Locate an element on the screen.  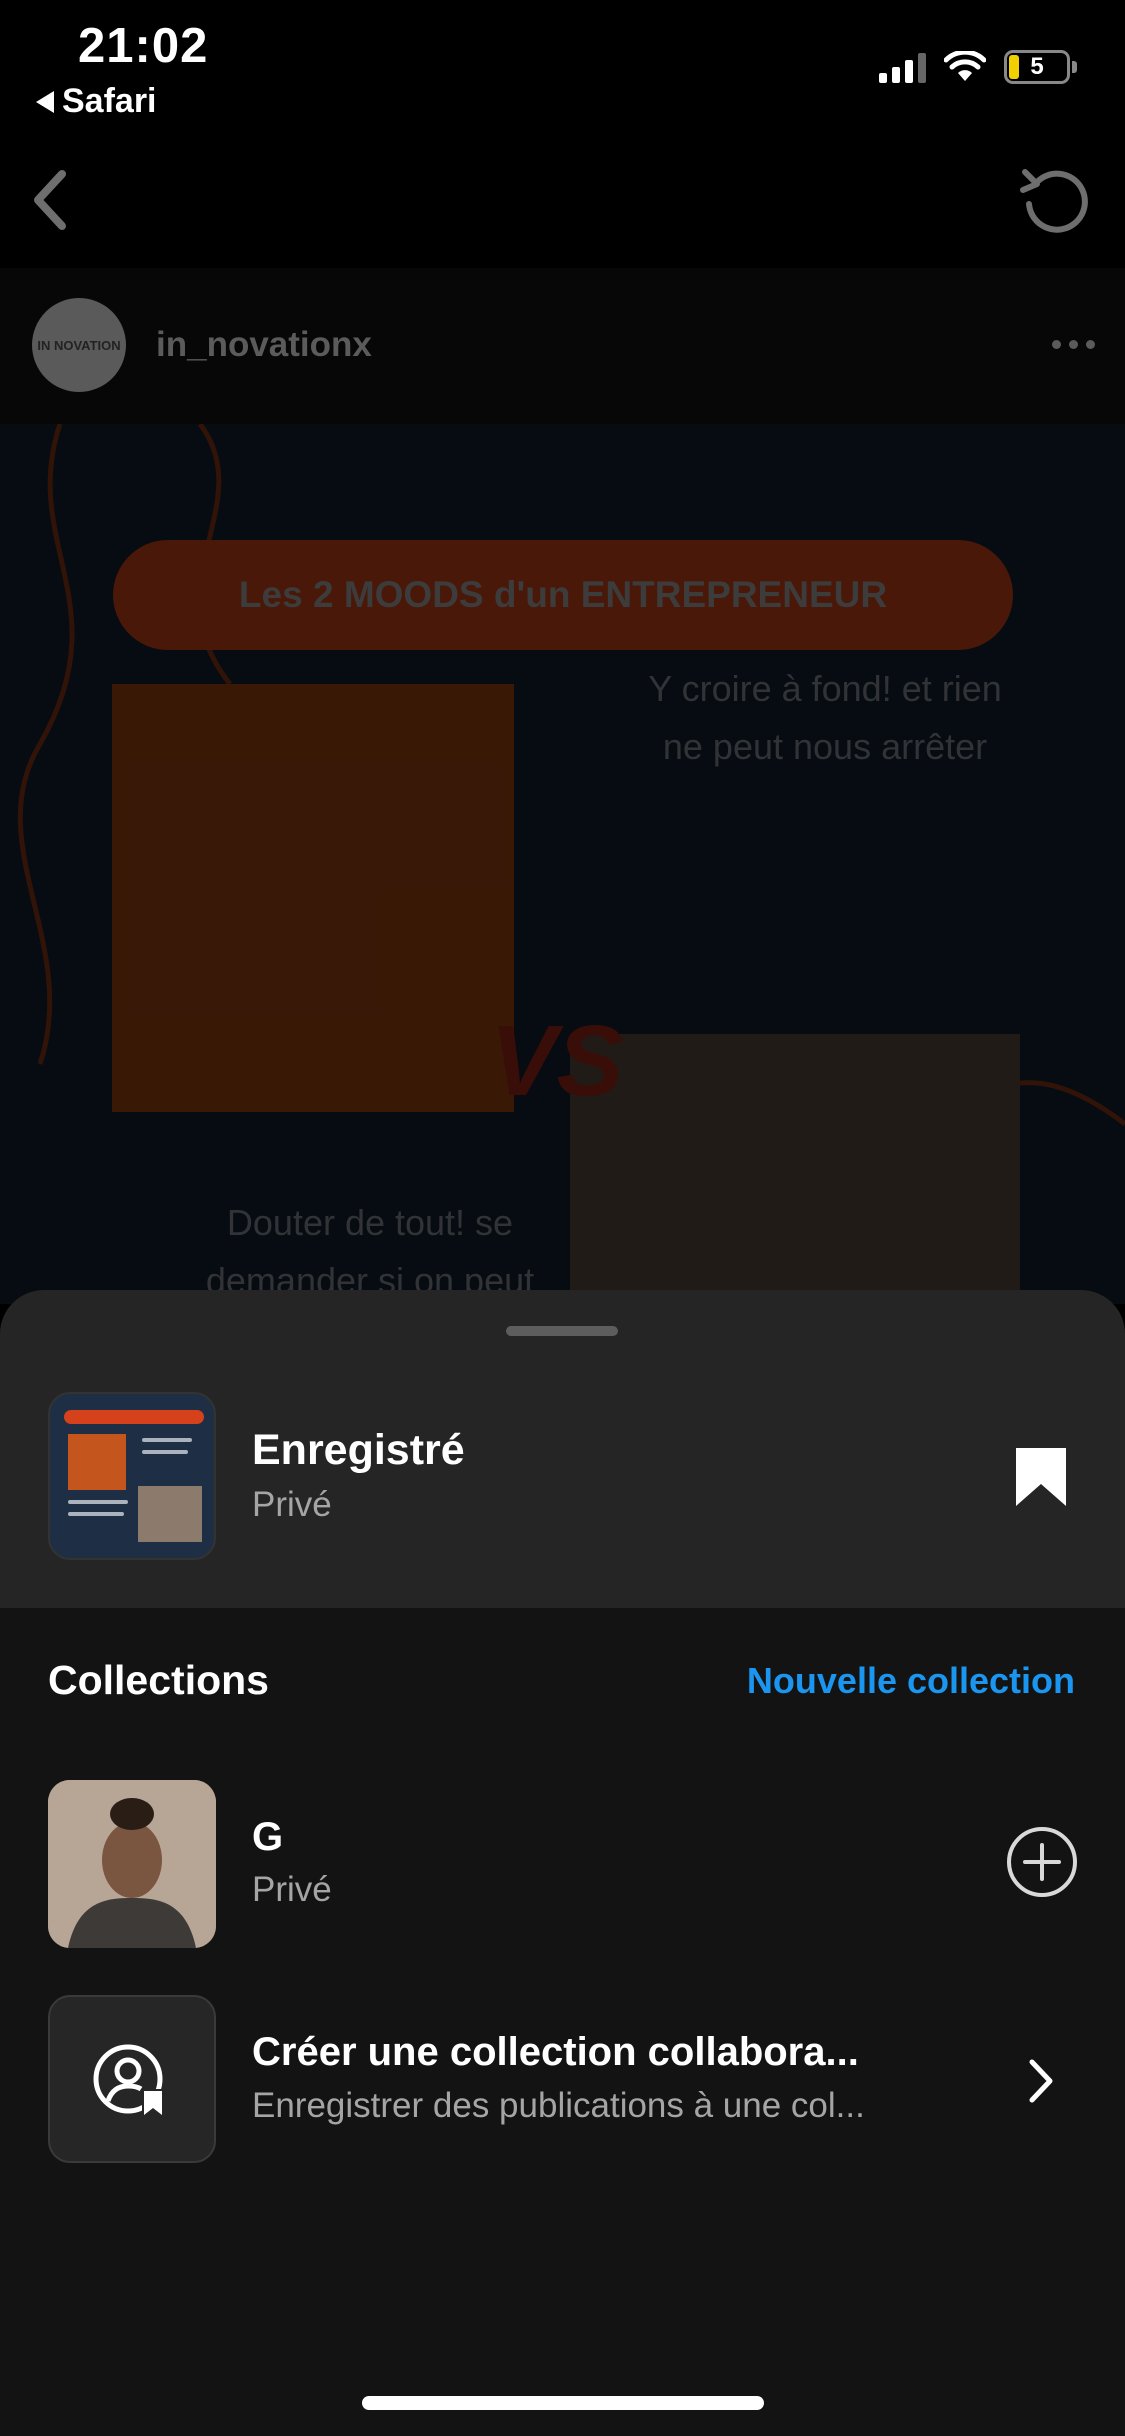
collection-photo is located at coordinates (132, 1864).